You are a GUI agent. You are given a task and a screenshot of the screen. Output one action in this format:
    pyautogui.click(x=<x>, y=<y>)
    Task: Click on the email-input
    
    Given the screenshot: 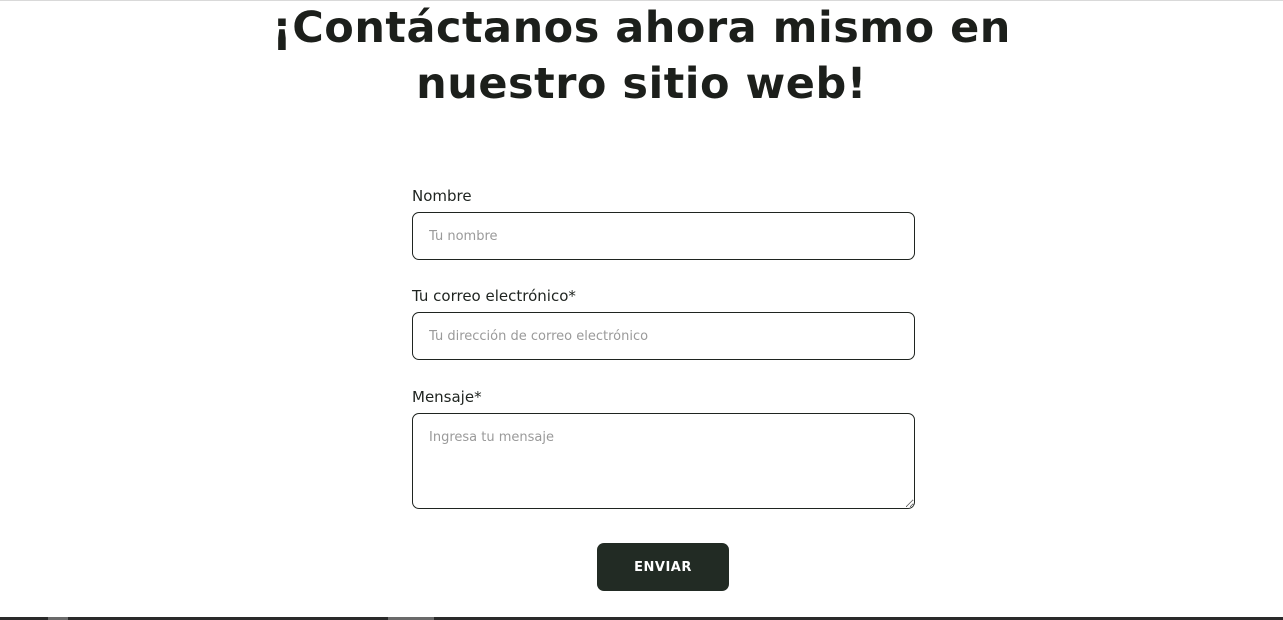 What is the action you would take?
    pyautogui.click(x=663, y=336)
    